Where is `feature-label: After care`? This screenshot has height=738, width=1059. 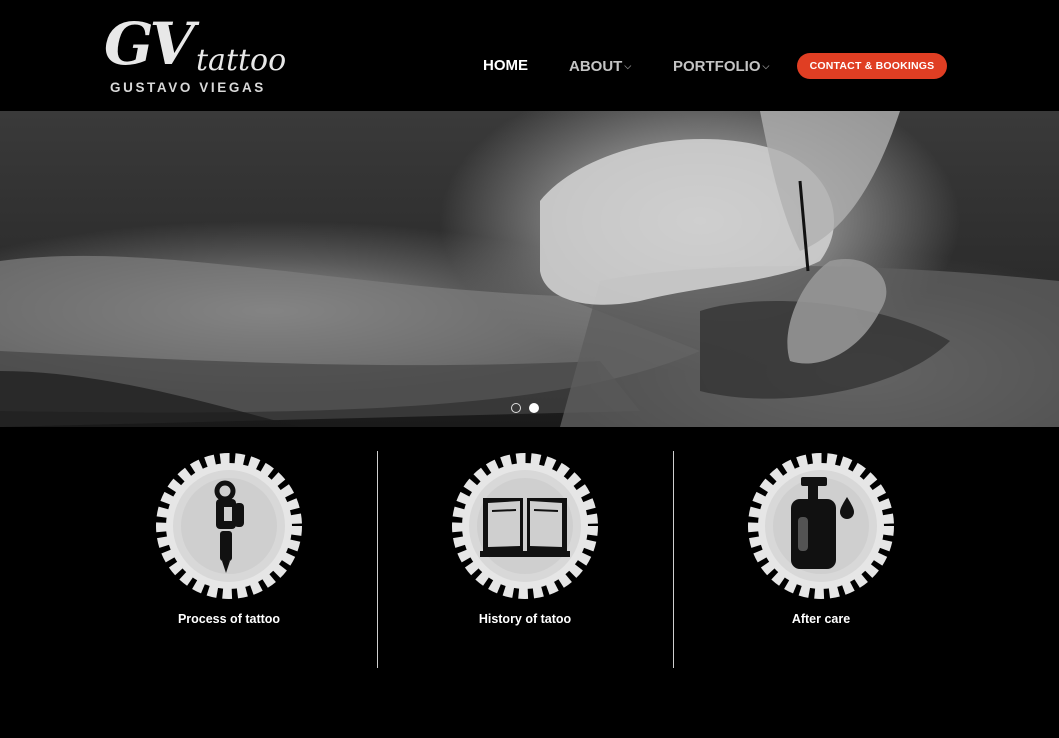
feature-label: After care is located at coordinates (821, 619).